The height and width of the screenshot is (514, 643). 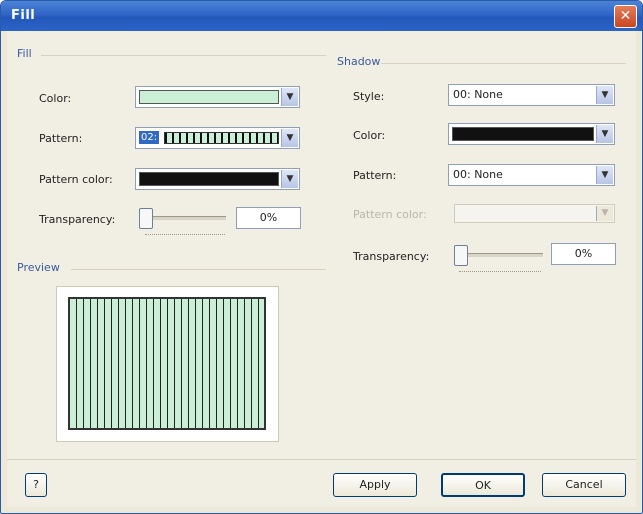 I want to click on fill-color-dropdown: ▼, so click(x=217, y=97).